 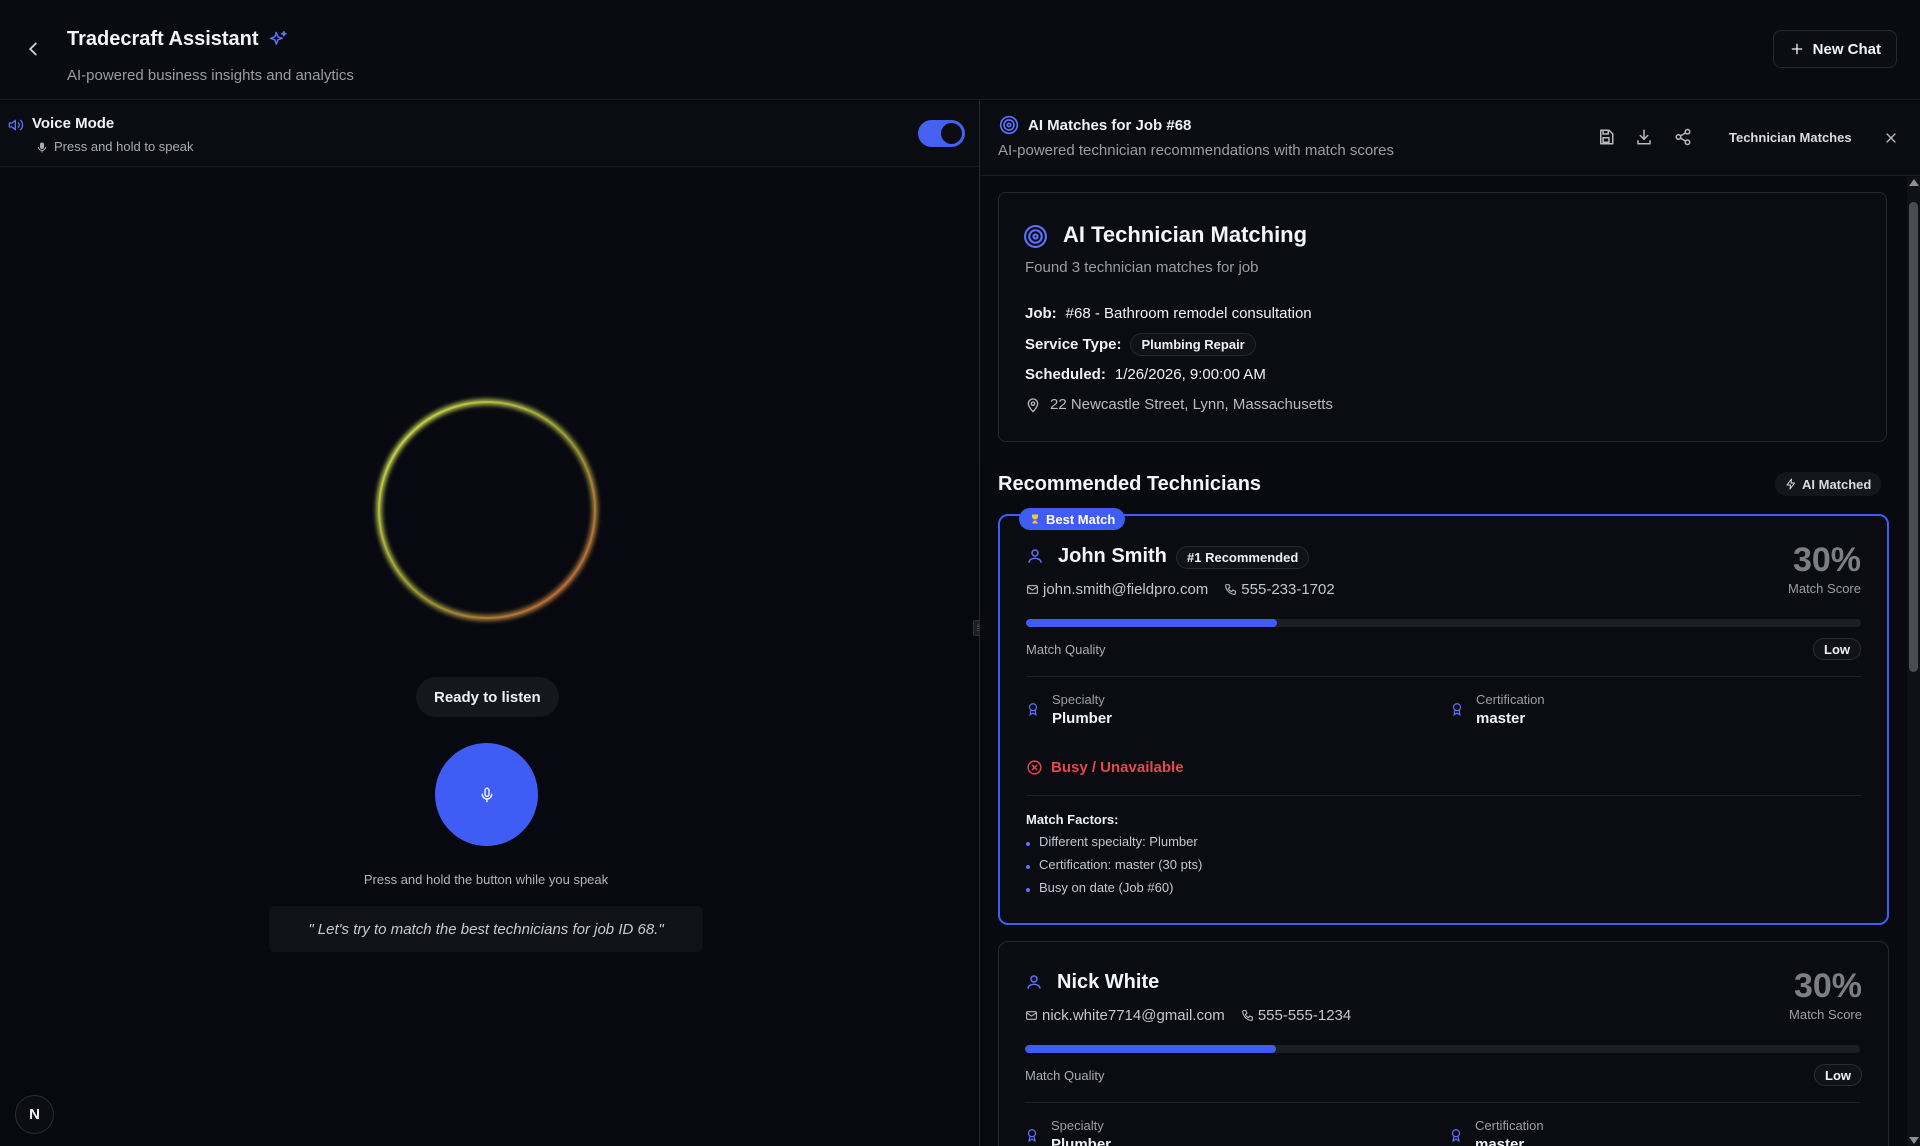 I want to click on panel-scrollbar, so click(x=1913, y=661).